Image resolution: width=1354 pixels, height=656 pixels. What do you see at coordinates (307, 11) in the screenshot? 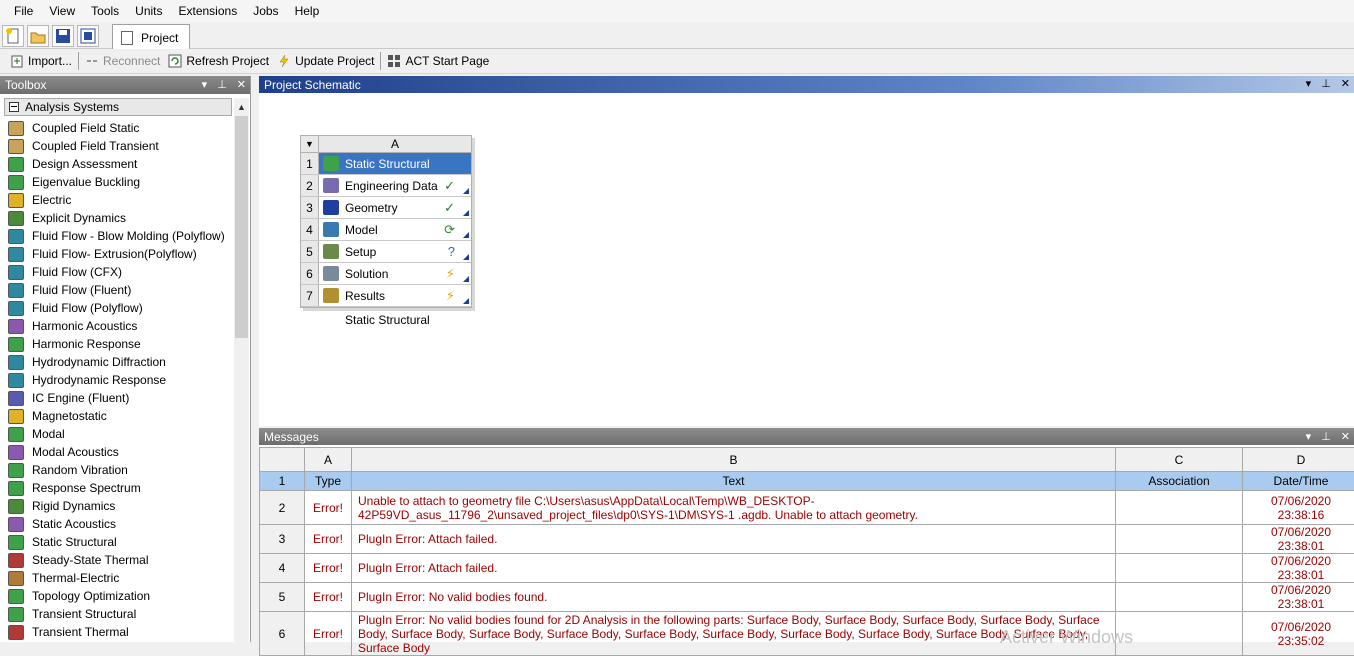
I see `menu-help: Help` at bounding box center [307, 11].